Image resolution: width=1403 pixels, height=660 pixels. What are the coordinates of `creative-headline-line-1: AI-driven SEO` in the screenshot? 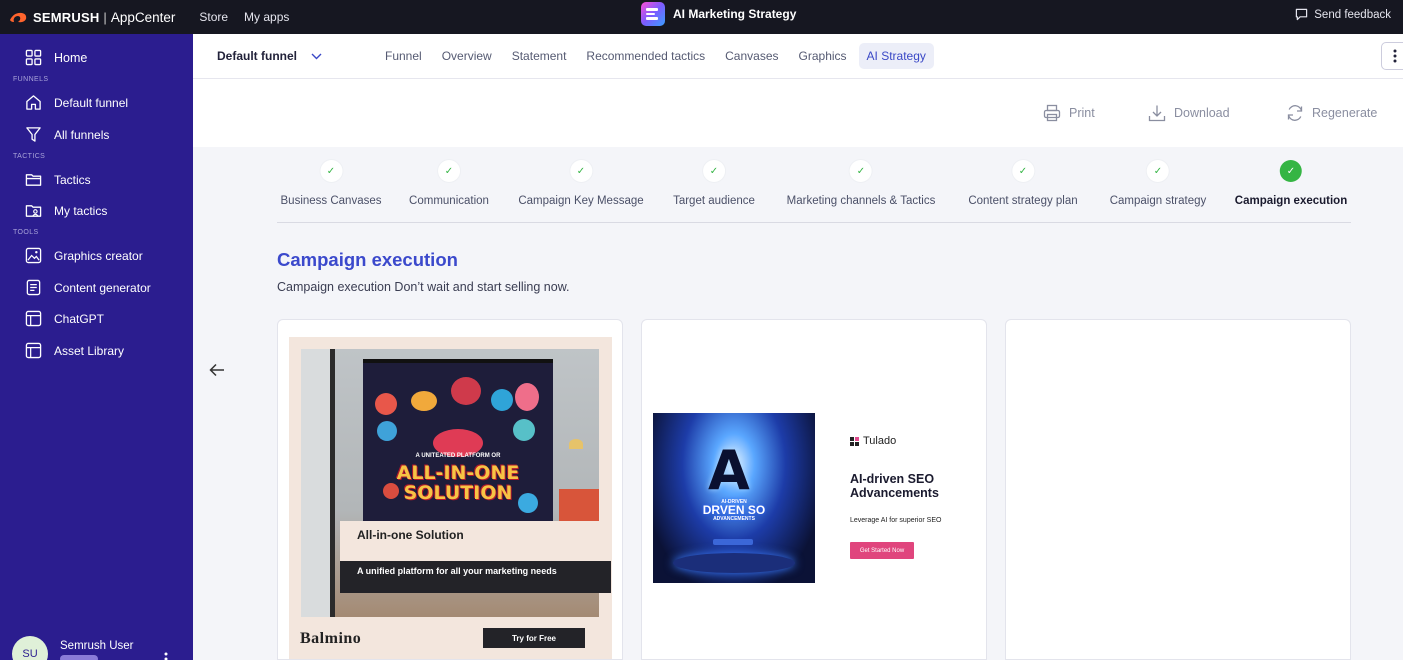 It's located at (892, 479).